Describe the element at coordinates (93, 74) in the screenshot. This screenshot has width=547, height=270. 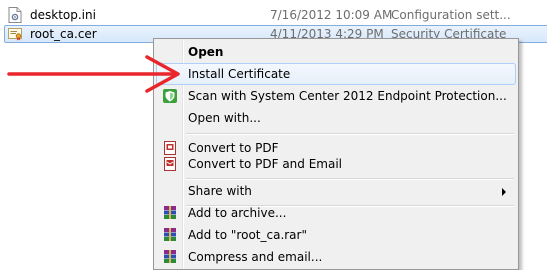
I see `annotation-arrow-icon` at that location.